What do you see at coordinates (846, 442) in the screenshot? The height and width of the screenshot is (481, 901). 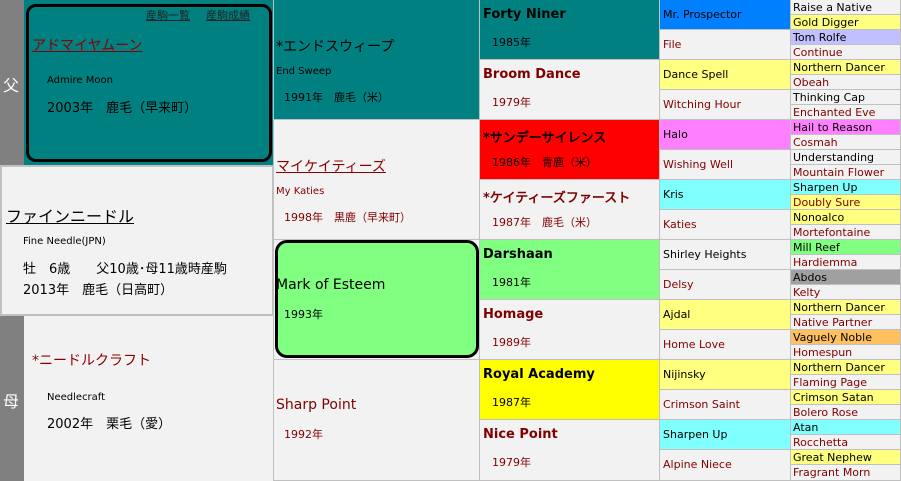 I see `g5-cell: Rocchetta` at bounding box center [846, 442].